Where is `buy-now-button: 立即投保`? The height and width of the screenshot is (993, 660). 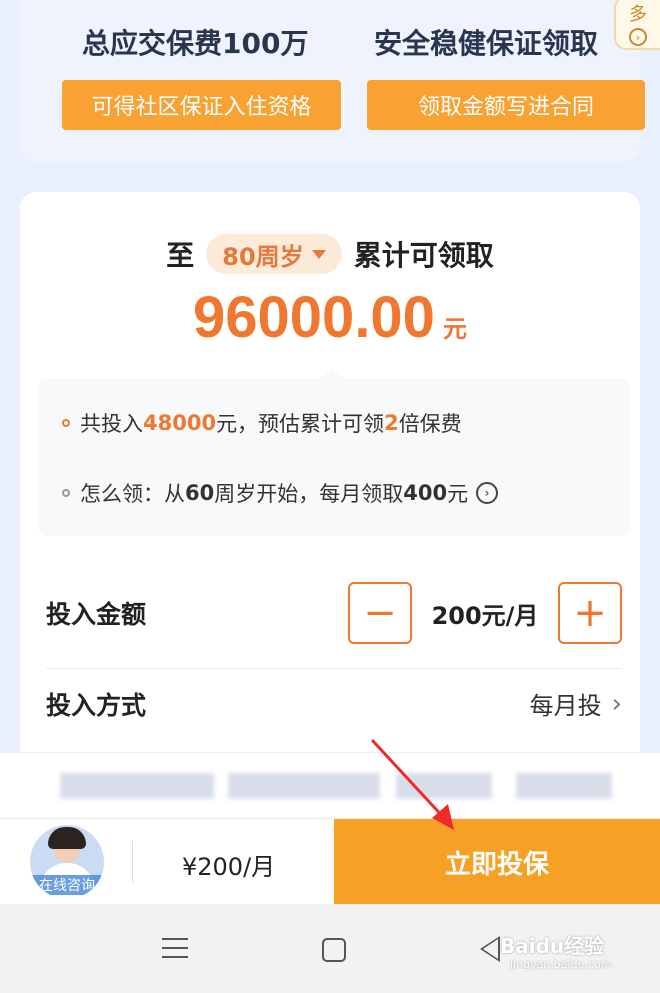 buy-now-button: 立即投保 is located at coordinates (497, 862).